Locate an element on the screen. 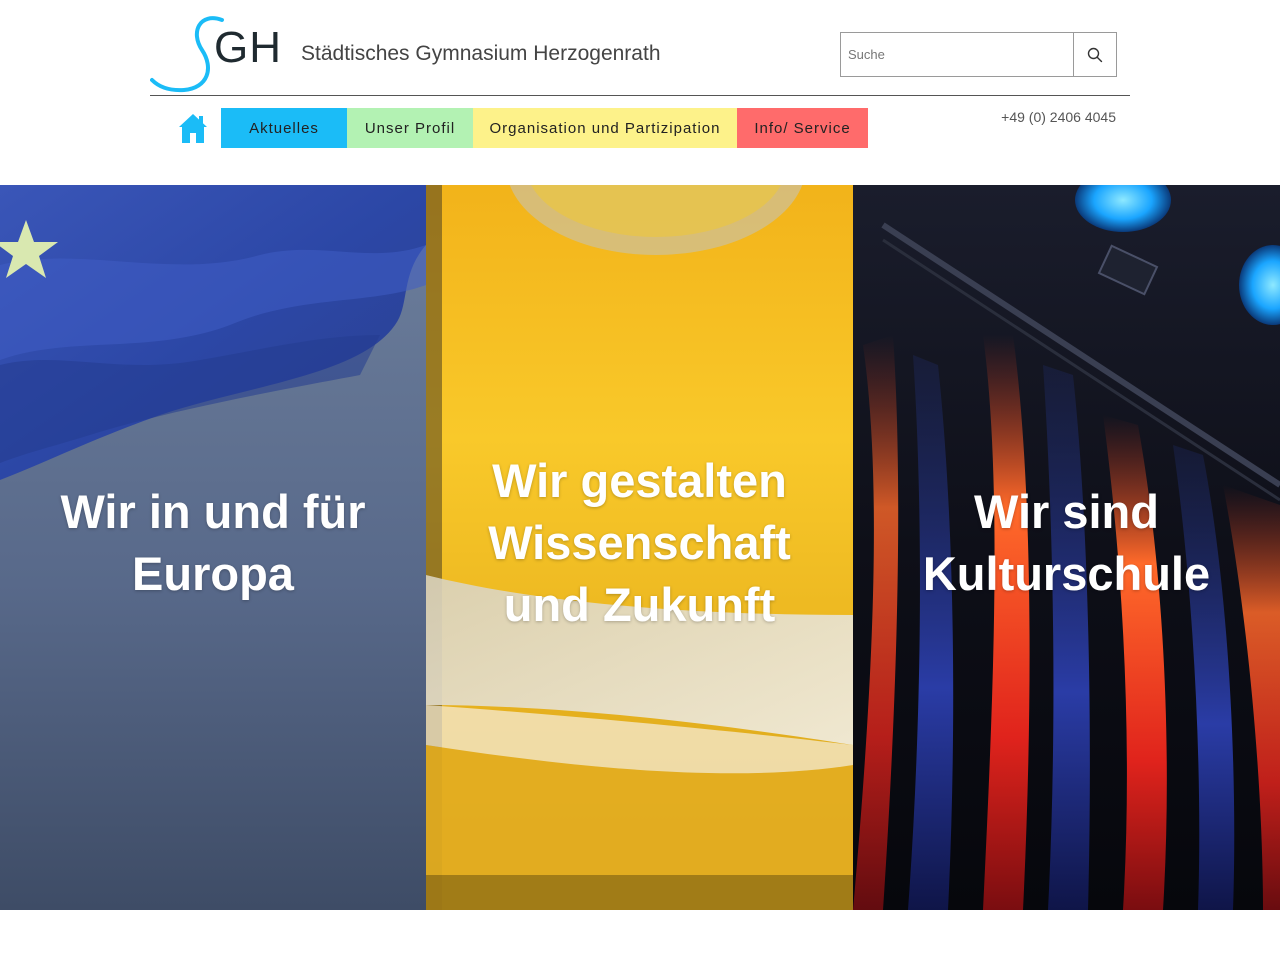  home-icon is located at coordinates (193, 128).